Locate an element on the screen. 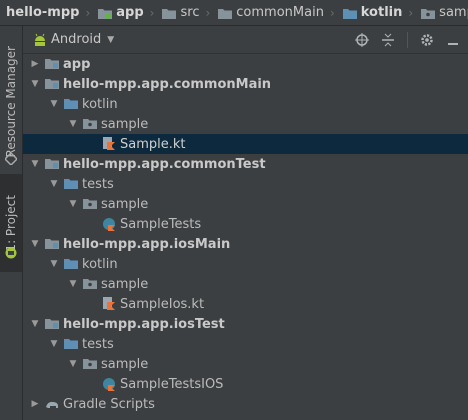 The image size is (468, 420). toolbar-divider is located at coordinates (407, 39).